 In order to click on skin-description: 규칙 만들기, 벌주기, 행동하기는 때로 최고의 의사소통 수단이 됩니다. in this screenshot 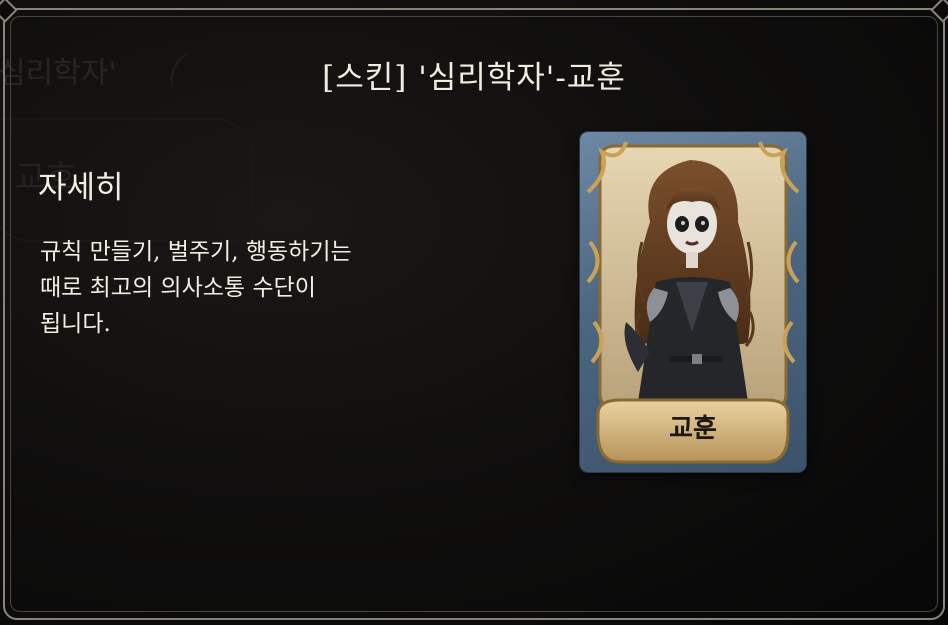, I will do `click(196, 288)`.